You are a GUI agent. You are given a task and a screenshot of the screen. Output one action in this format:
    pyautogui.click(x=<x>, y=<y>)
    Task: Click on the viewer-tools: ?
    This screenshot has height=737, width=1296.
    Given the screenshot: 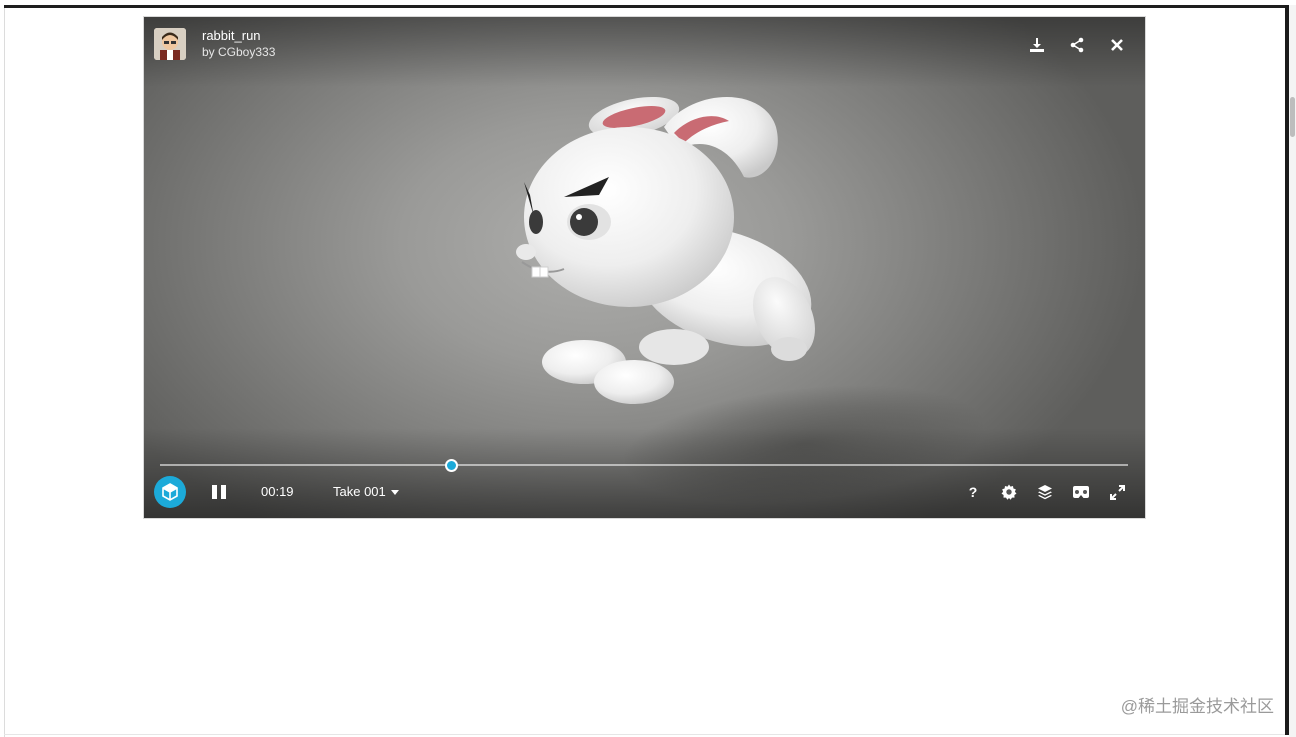 What is the action you would take?
    pyautogui.click(x=1045, y=492)
    